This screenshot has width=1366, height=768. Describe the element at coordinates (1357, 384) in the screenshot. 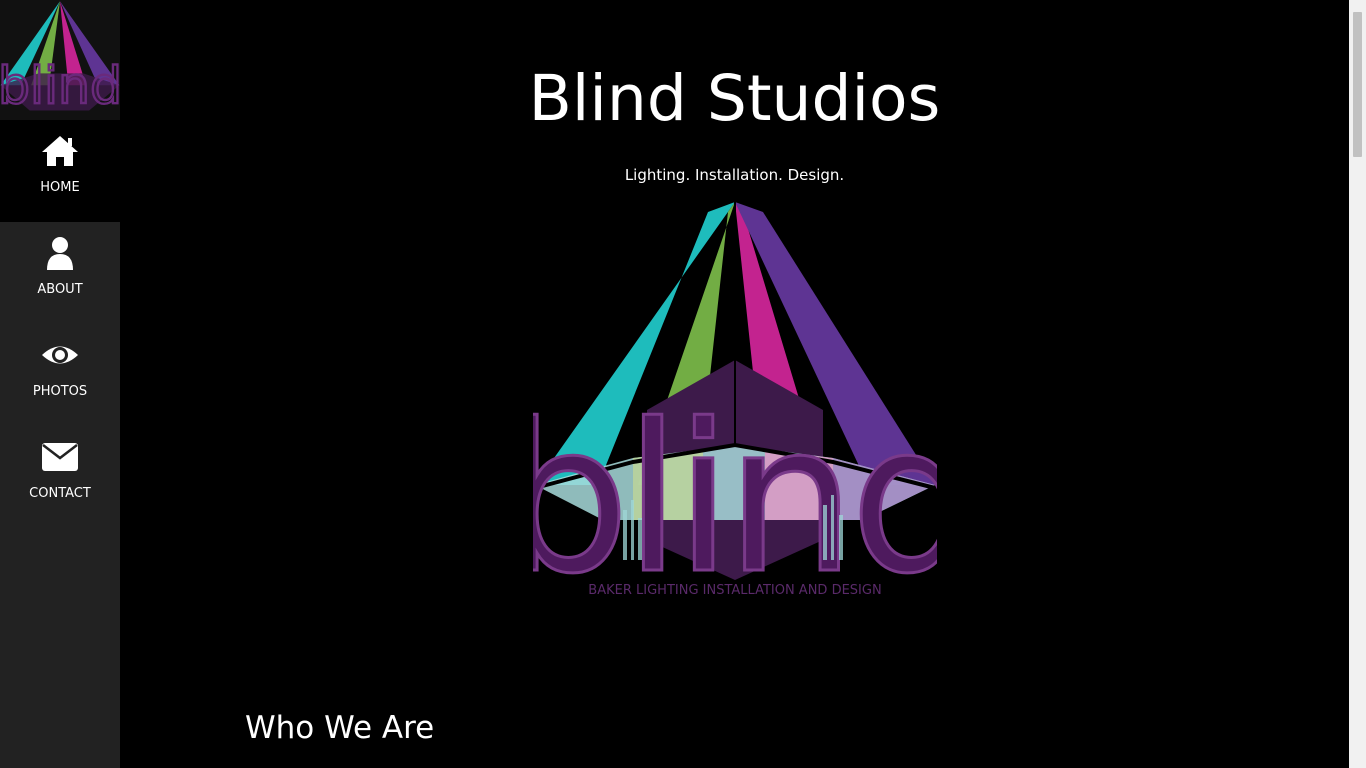

I see `scrollbar` at that location.